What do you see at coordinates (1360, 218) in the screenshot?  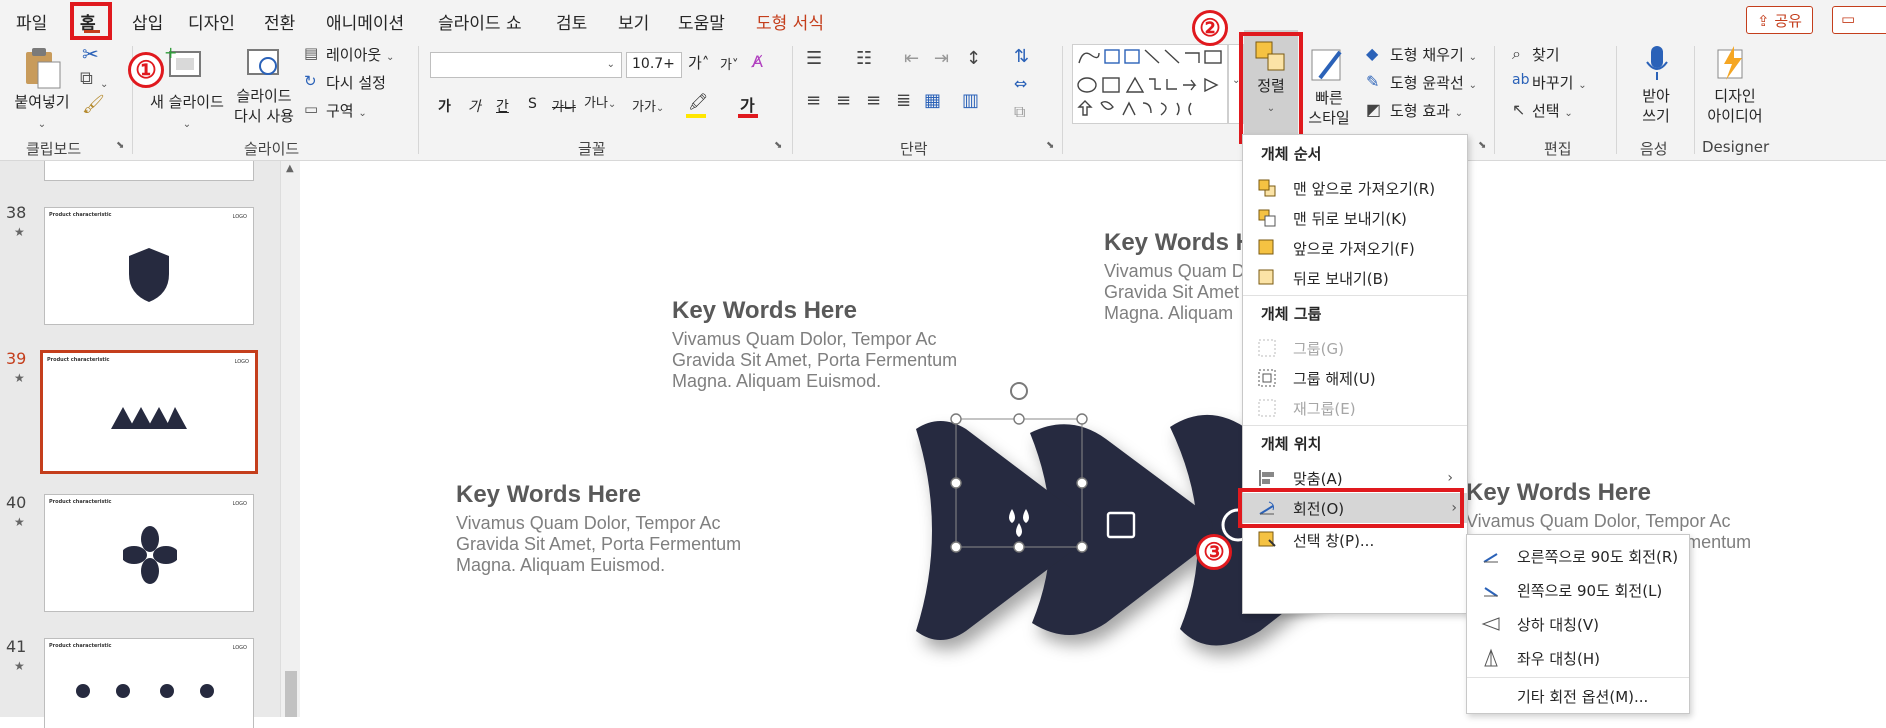 I see `menu-item-send-to-back: 맨 뒤로 보내기(K)` at bounding box center [1360, 218].